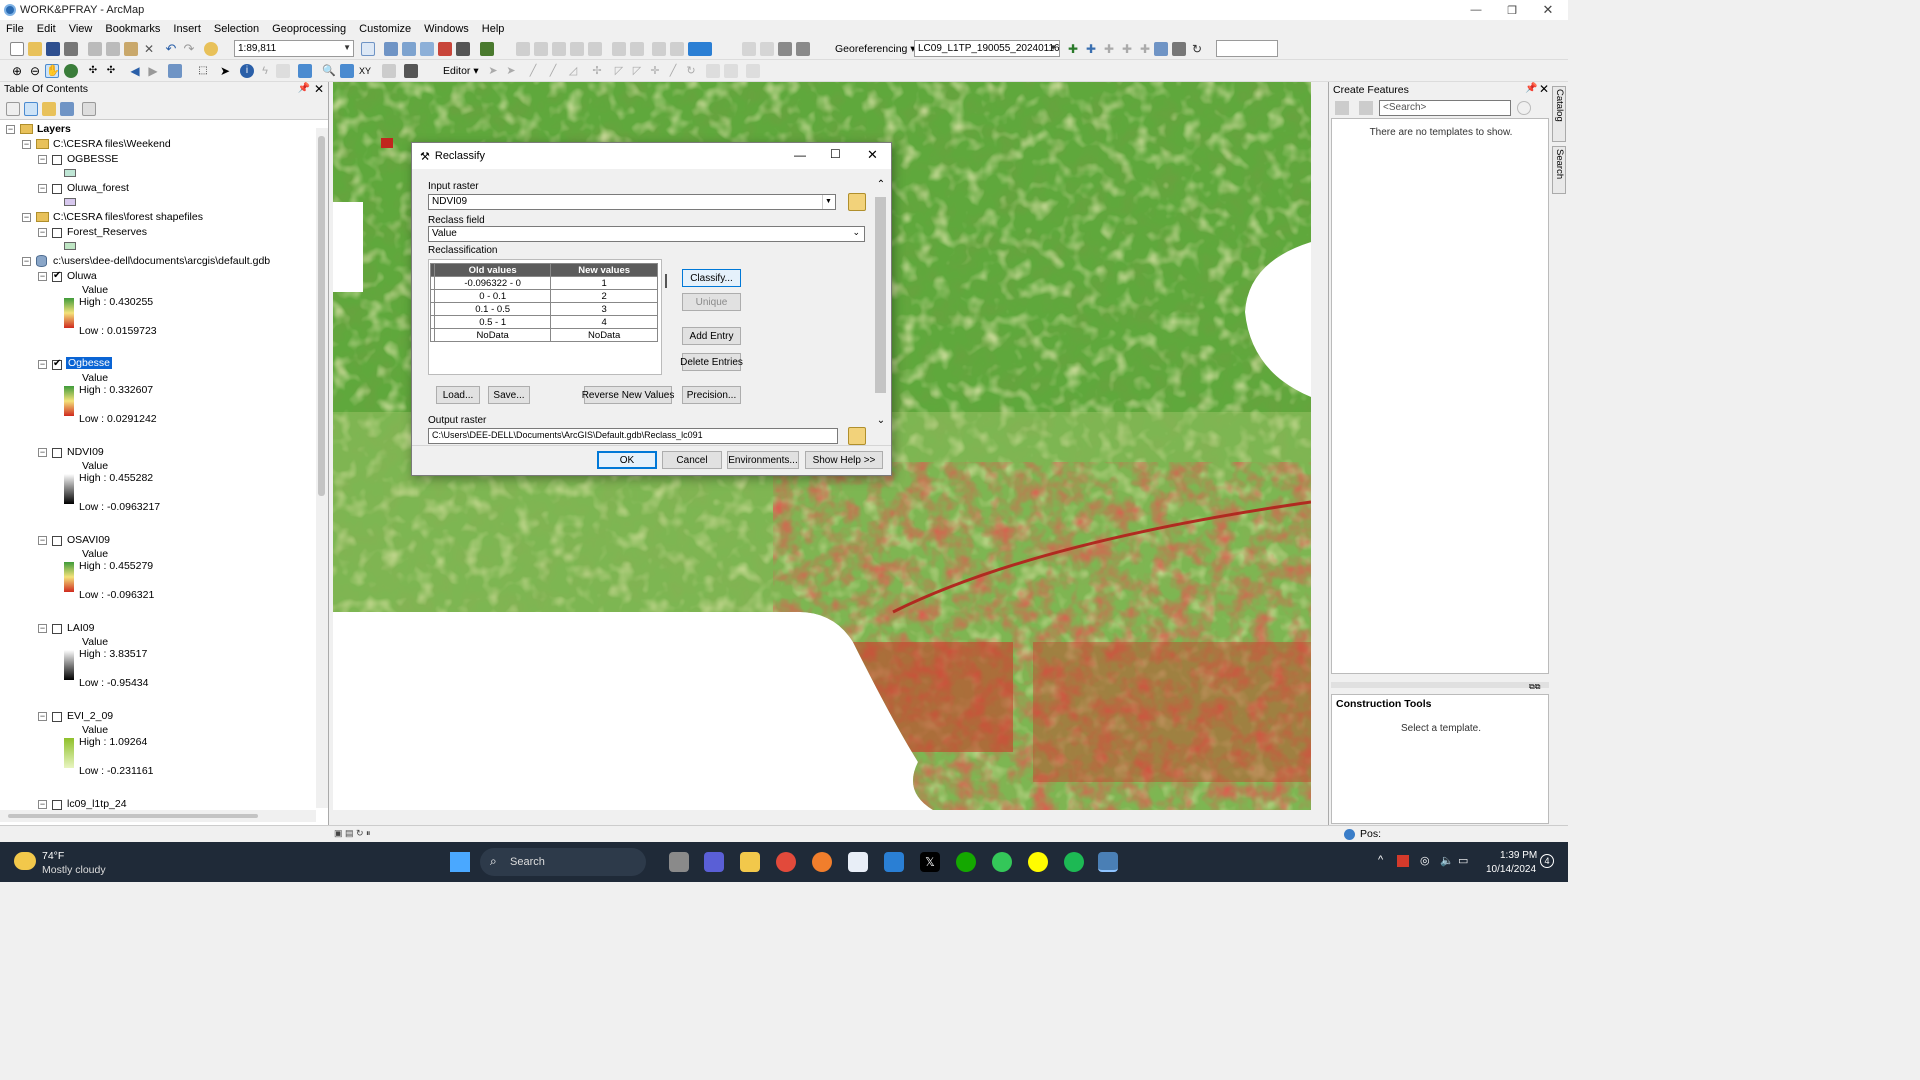  I want to click on copy-icon, so click(113, 49).